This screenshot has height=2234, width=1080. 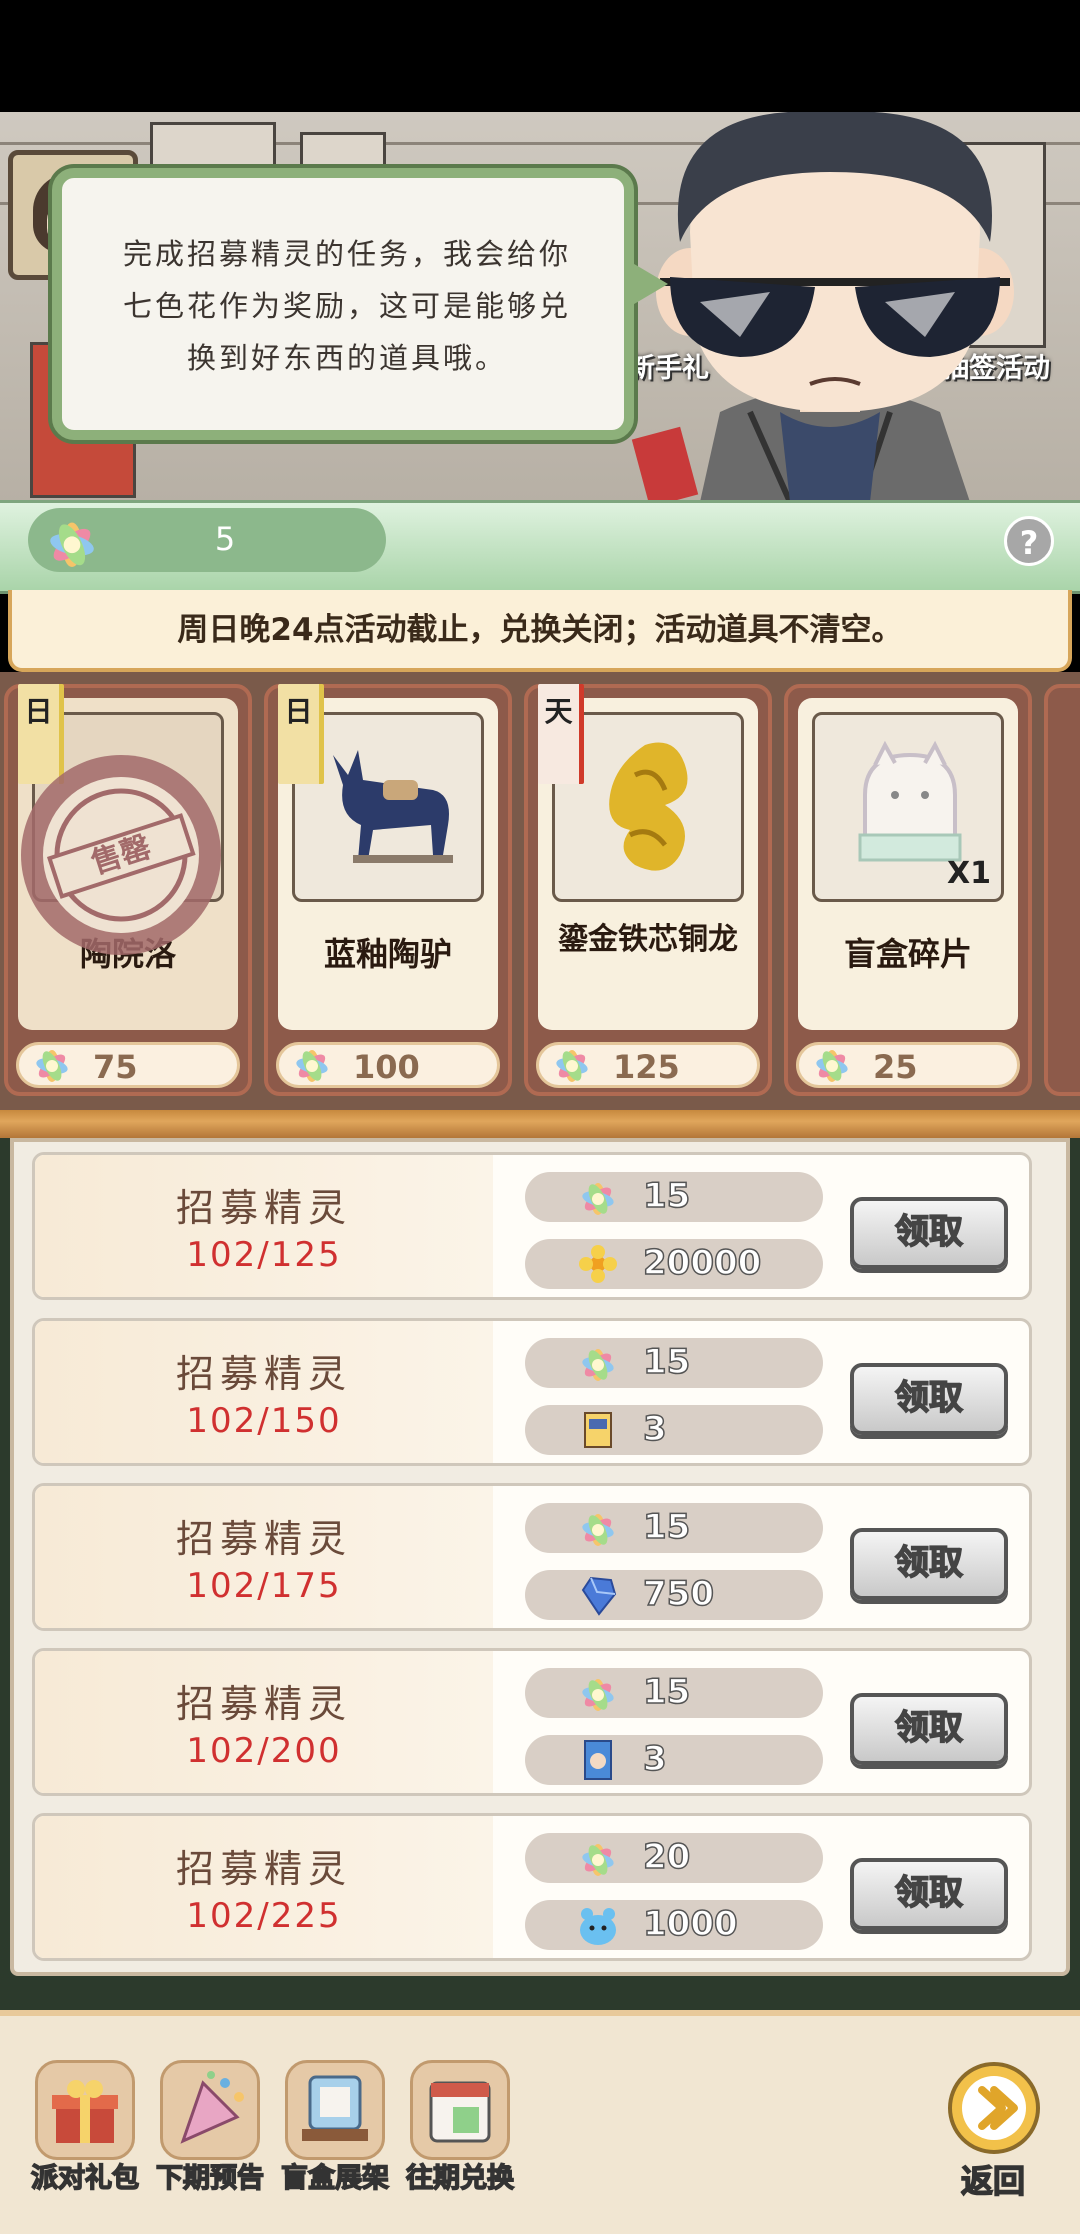 I want to click on reward-item: 20000, so click(x=674, y=1264).